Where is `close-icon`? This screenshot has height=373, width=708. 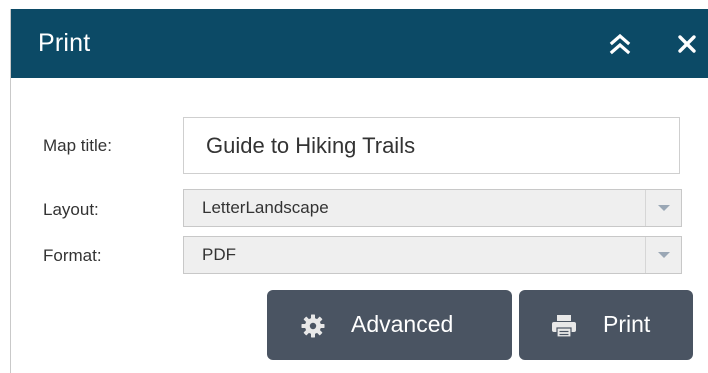 close-icon is located at coordinates (687, 44).